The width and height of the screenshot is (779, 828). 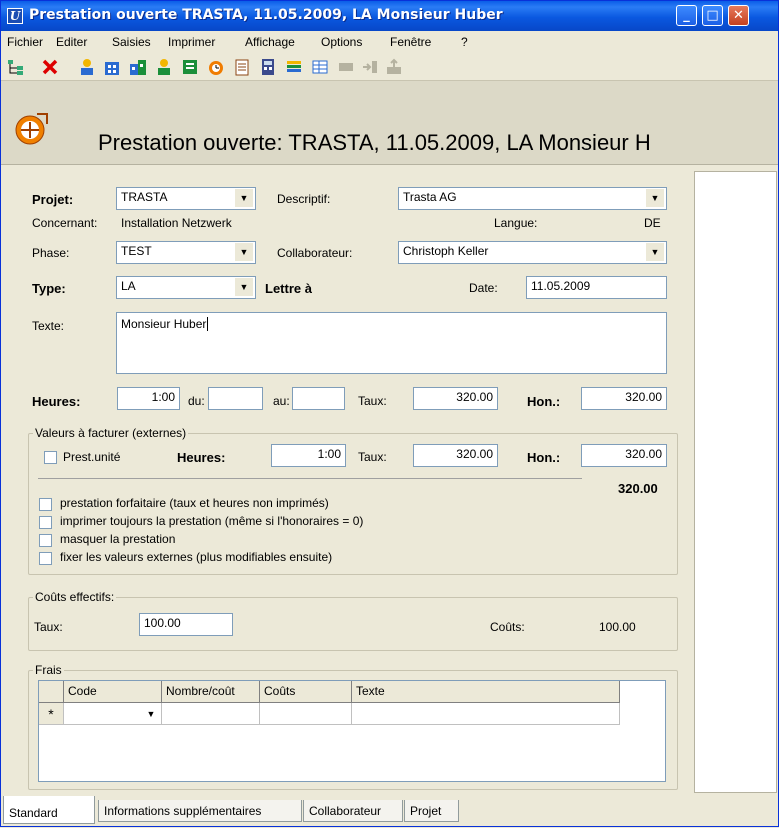 I want to click on phase-value: TEST, so click(x=136, y=251).